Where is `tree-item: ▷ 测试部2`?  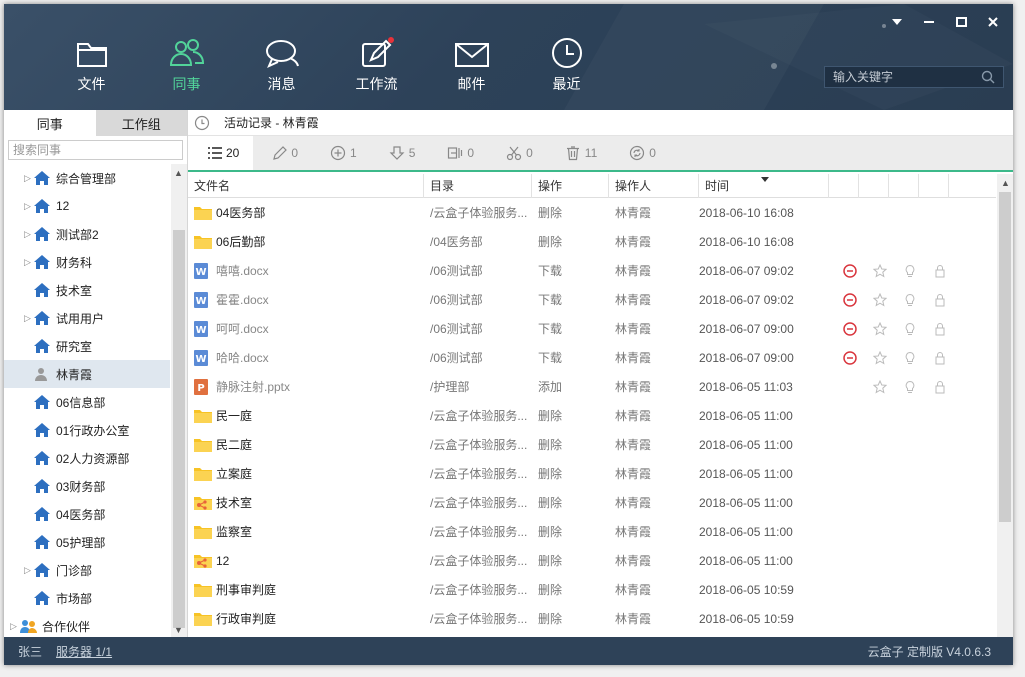 tree-item: ▷ 测试部2 is located at coordinates (87, 234).